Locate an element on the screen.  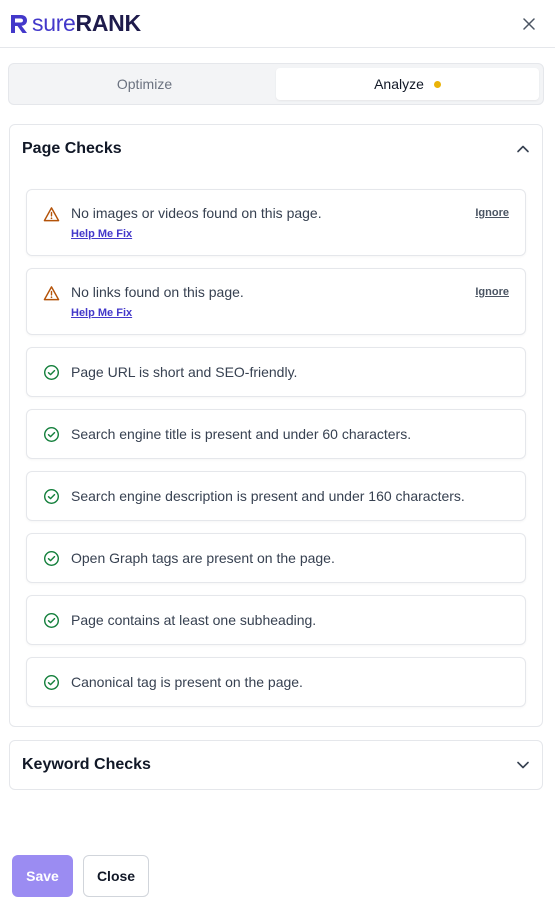
page-checks-toggle: Page Checks is located at coordinates (276, 149).